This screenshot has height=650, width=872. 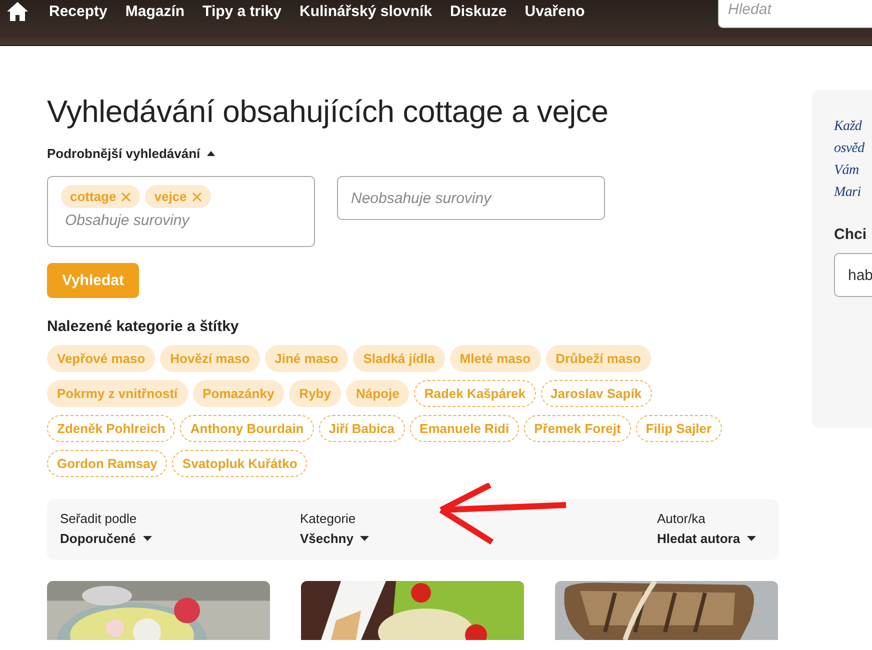 What do you see at coordinates (681, 518) in the screenshot?
I see `filter-label: Autor/ka` at bounding box center [681, 518].